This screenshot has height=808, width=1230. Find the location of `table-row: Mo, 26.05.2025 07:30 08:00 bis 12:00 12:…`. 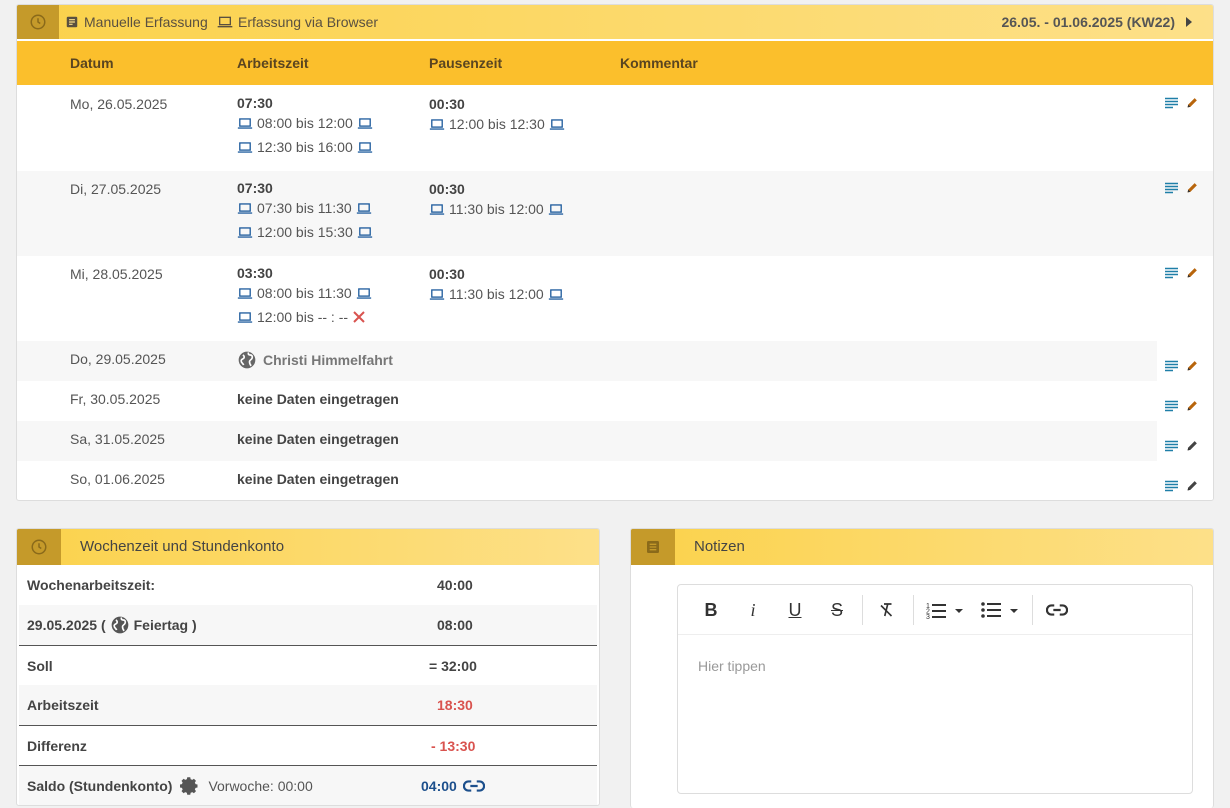

table-row: Mo, 26.05.2025 07:30 08:00 bis 12:00 12:… is located at coordinates (615, 128).